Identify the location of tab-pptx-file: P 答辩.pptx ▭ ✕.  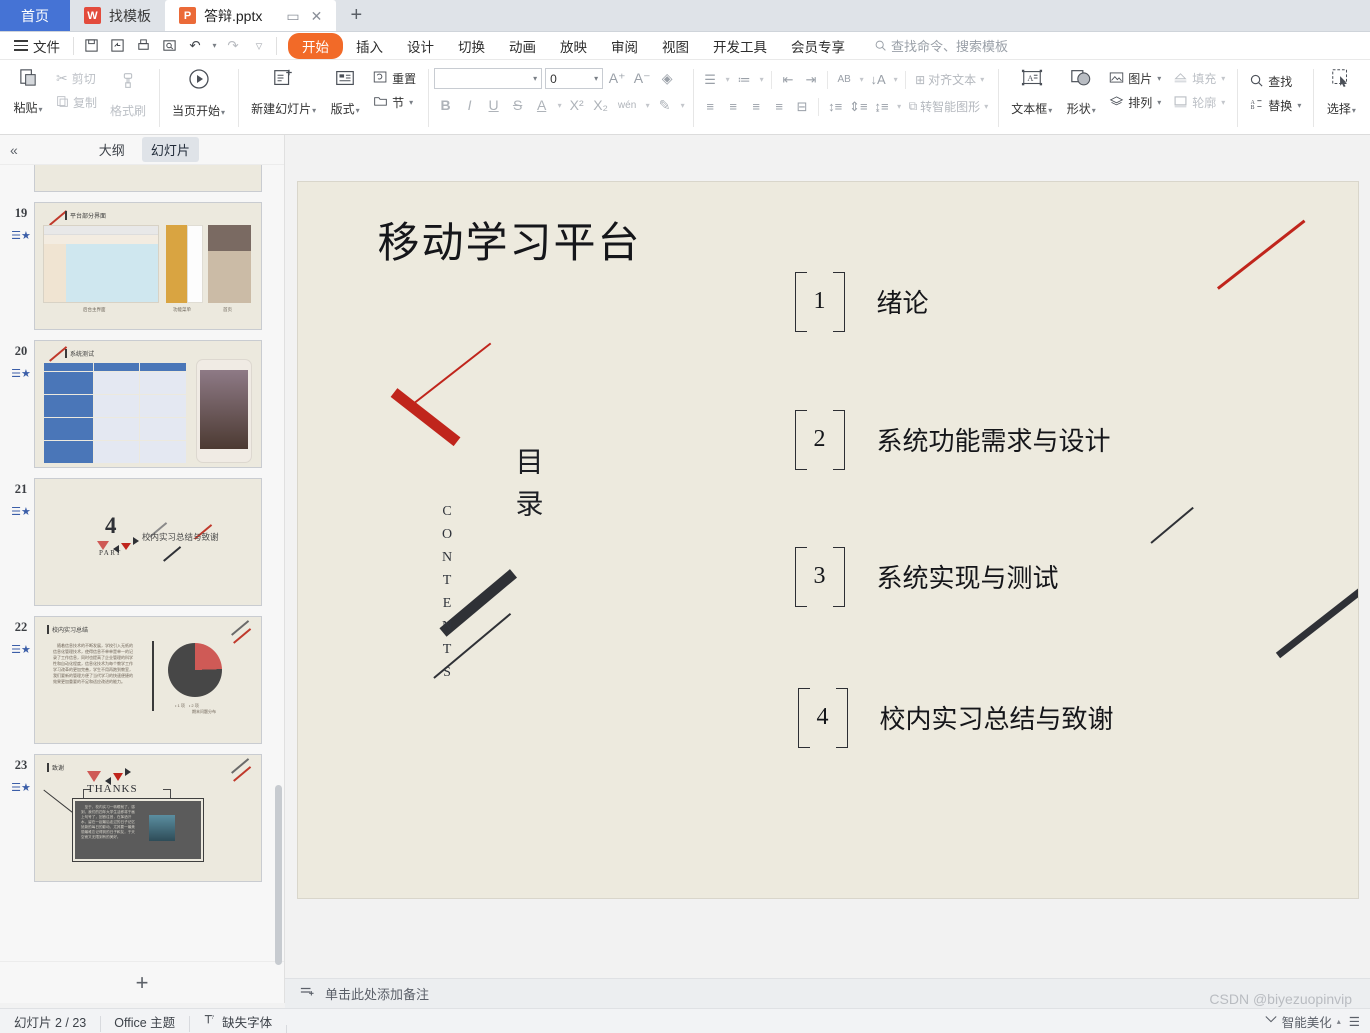
(251, 15).